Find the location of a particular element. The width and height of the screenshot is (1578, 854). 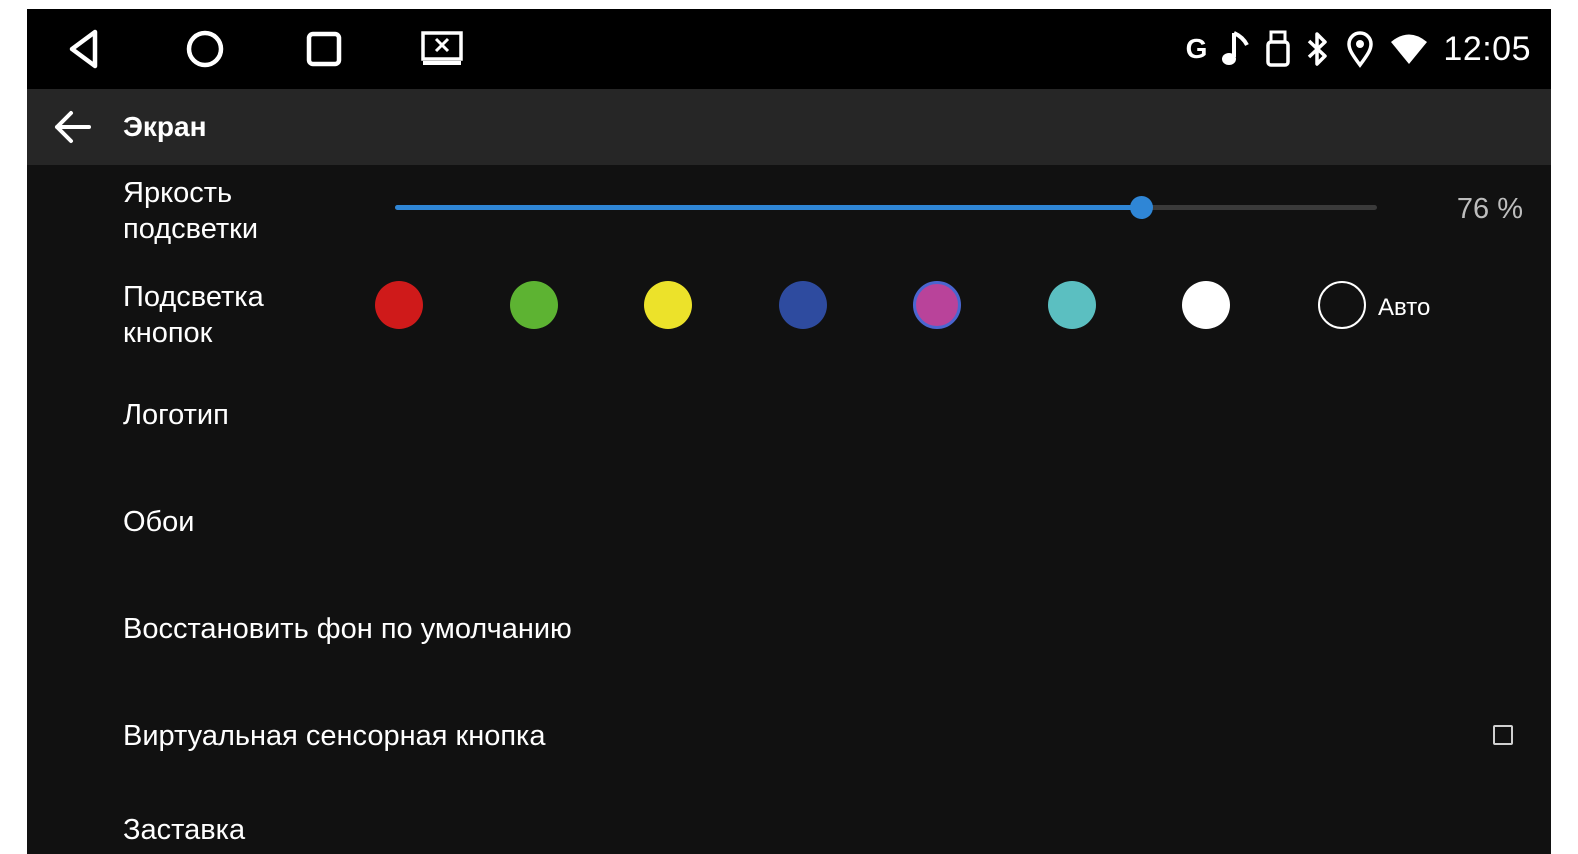

color-swatch-red is located at coordinates (399, 305).